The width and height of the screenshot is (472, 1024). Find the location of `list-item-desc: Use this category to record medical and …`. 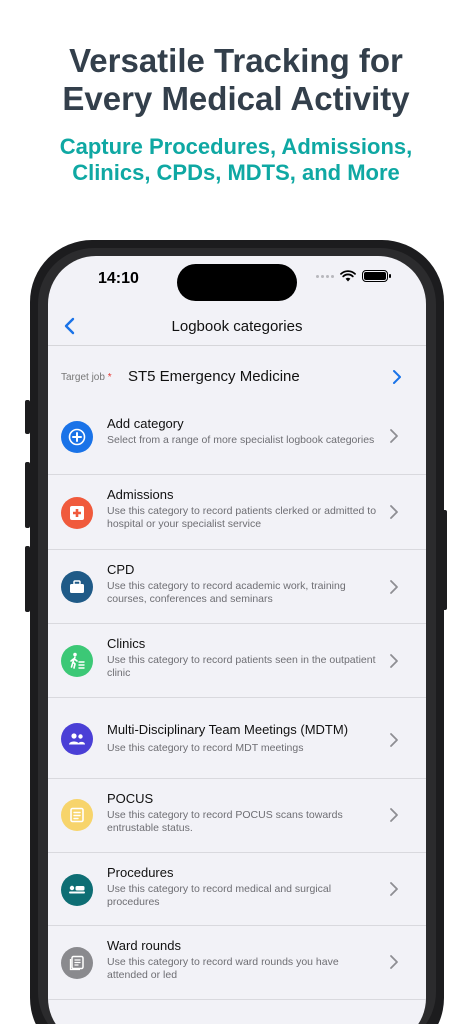

list-item-desc: Use this category to record medical and … is located at coordinates (219, 895).